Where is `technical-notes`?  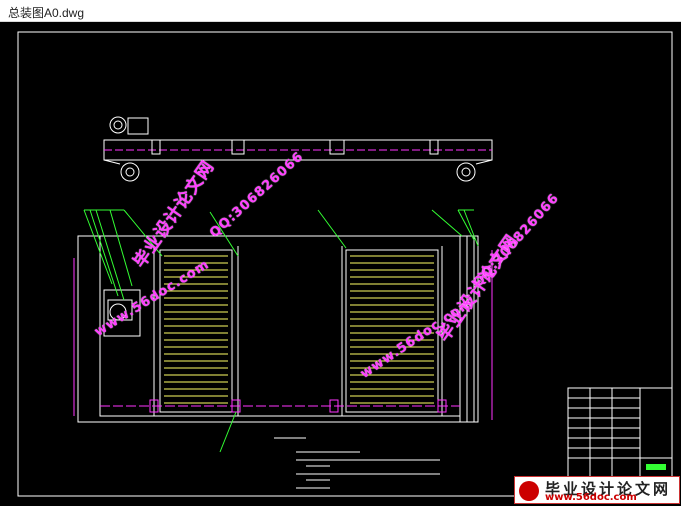
technical-notes is located at coordinates (357, 463).